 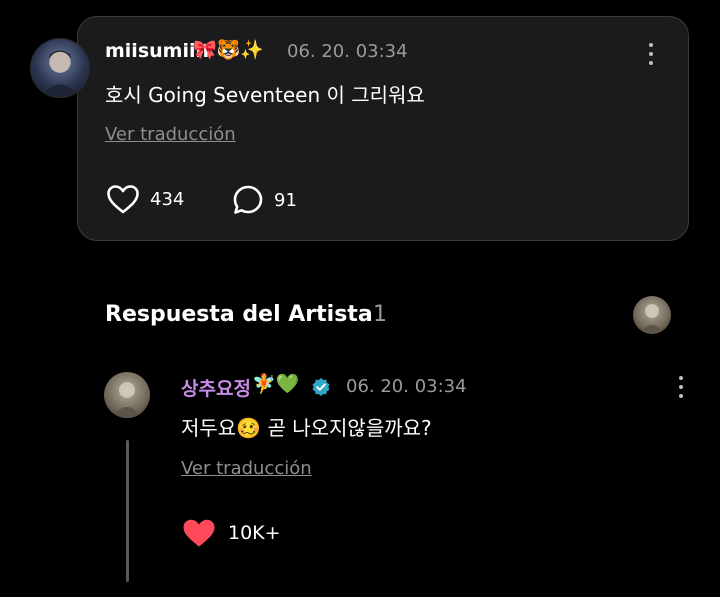 What do you see at coordinates (167, 199) in the screenshot?
I see `post-like-count: 434` at bounding box center [167, 199].